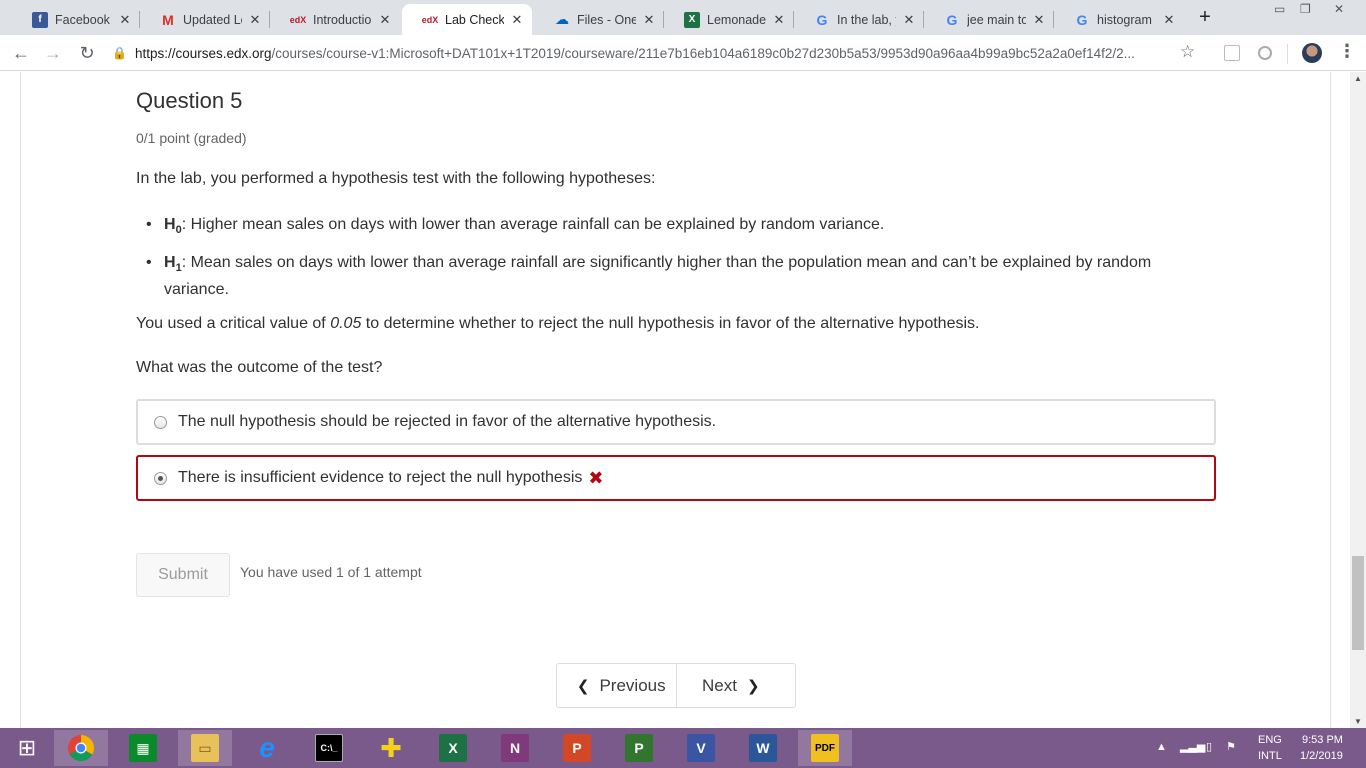  I want to click on excel-icon: X, so click(453, 748).